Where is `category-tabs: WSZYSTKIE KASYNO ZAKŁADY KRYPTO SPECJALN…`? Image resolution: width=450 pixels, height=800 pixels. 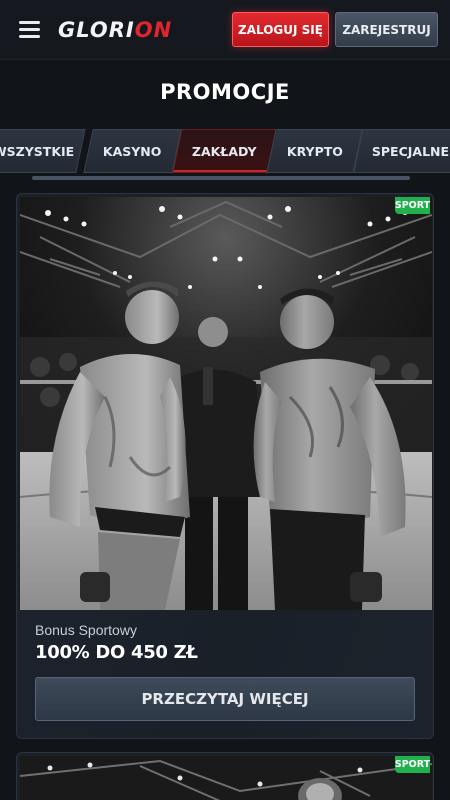 category-tabs: WSZYSTKIE KASYNO ZAKŁADY KRYPTO SPECJALN… is located at coordinates (225, 151).